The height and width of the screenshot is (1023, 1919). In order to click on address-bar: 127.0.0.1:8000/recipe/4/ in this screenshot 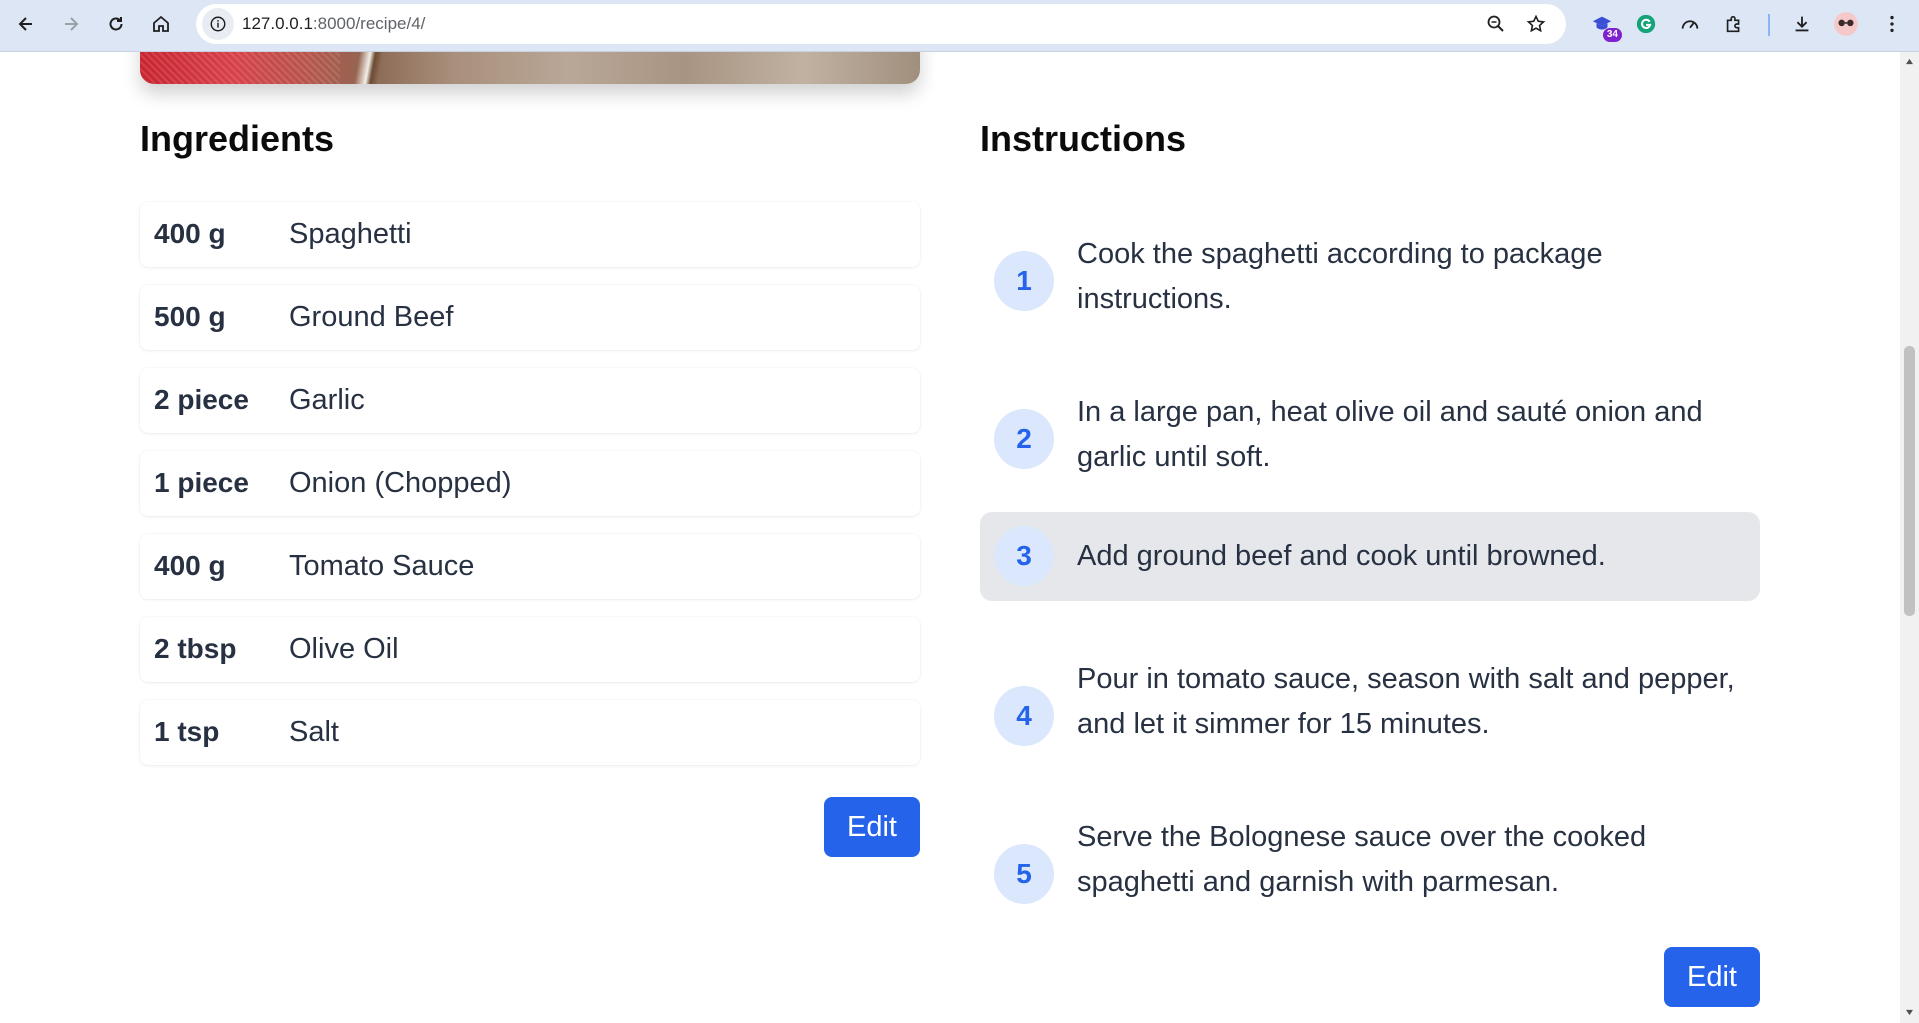, I will do `click(881, 24)`.